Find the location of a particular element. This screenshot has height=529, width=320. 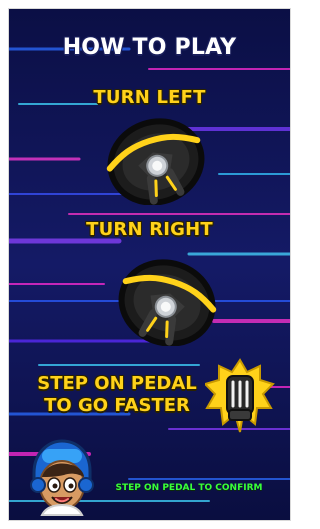

turn-left-label: TURN LEFT is located at coordinates (149, 97).